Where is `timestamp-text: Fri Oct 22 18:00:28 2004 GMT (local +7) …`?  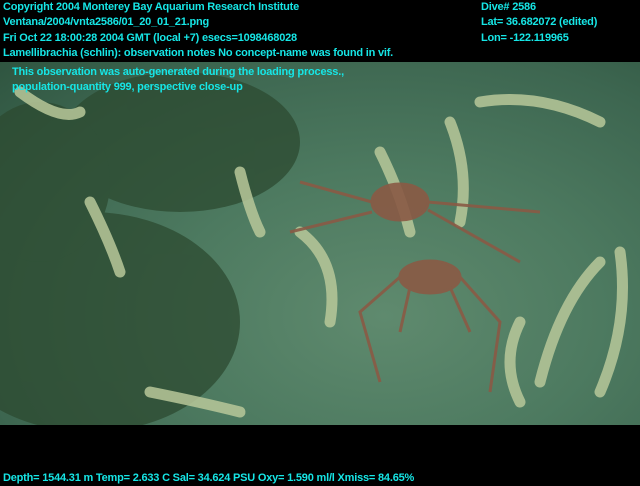
timestamp-text: Fri Oct 22 18:00:28 2004 GMT (local +7) … is located at coordinates (150, 38).